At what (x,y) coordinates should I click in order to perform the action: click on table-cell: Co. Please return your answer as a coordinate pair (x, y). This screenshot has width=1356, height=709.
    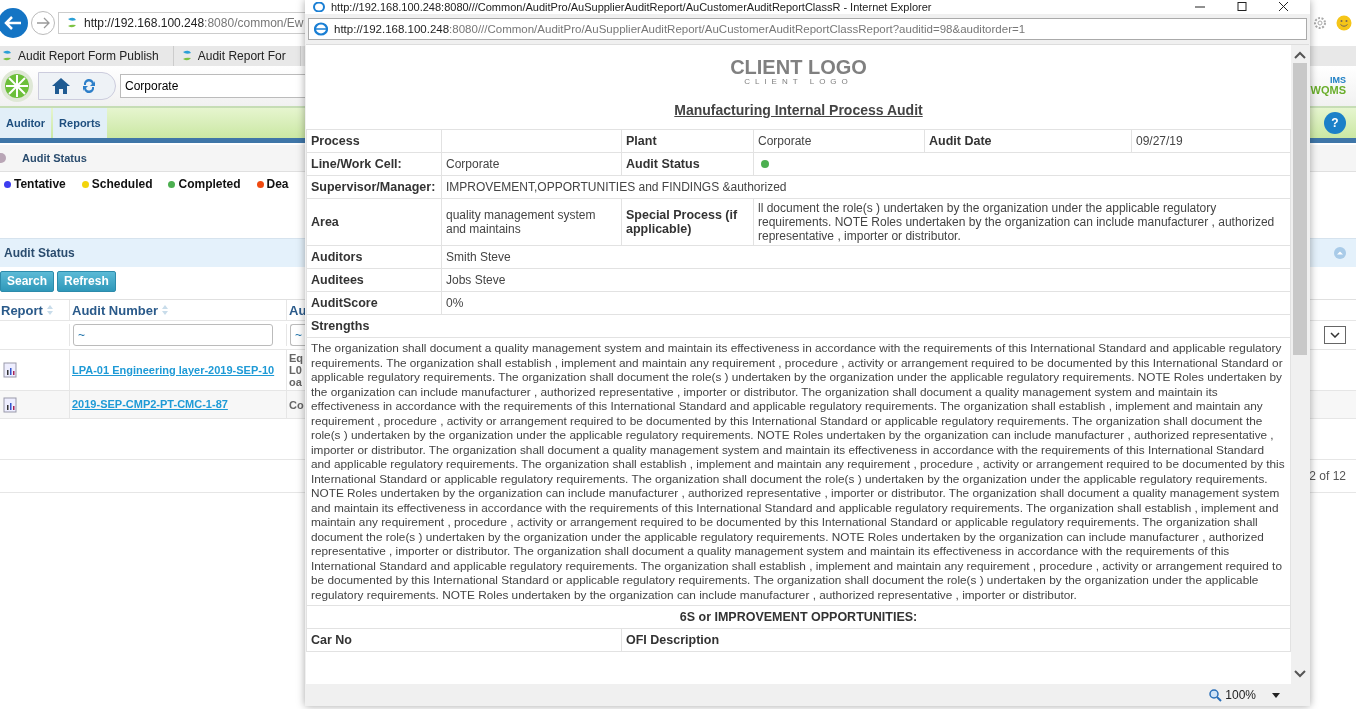
    Looking at the image, I should click on (296, 404).